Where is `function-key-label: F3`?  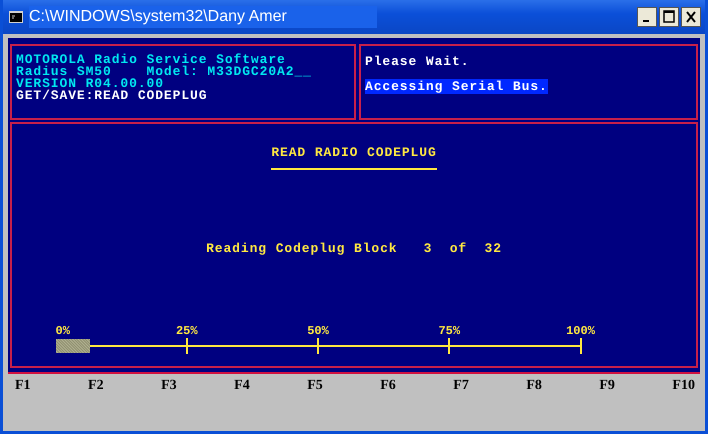 function-key-label: F3 is located at coordinates (169, 386).